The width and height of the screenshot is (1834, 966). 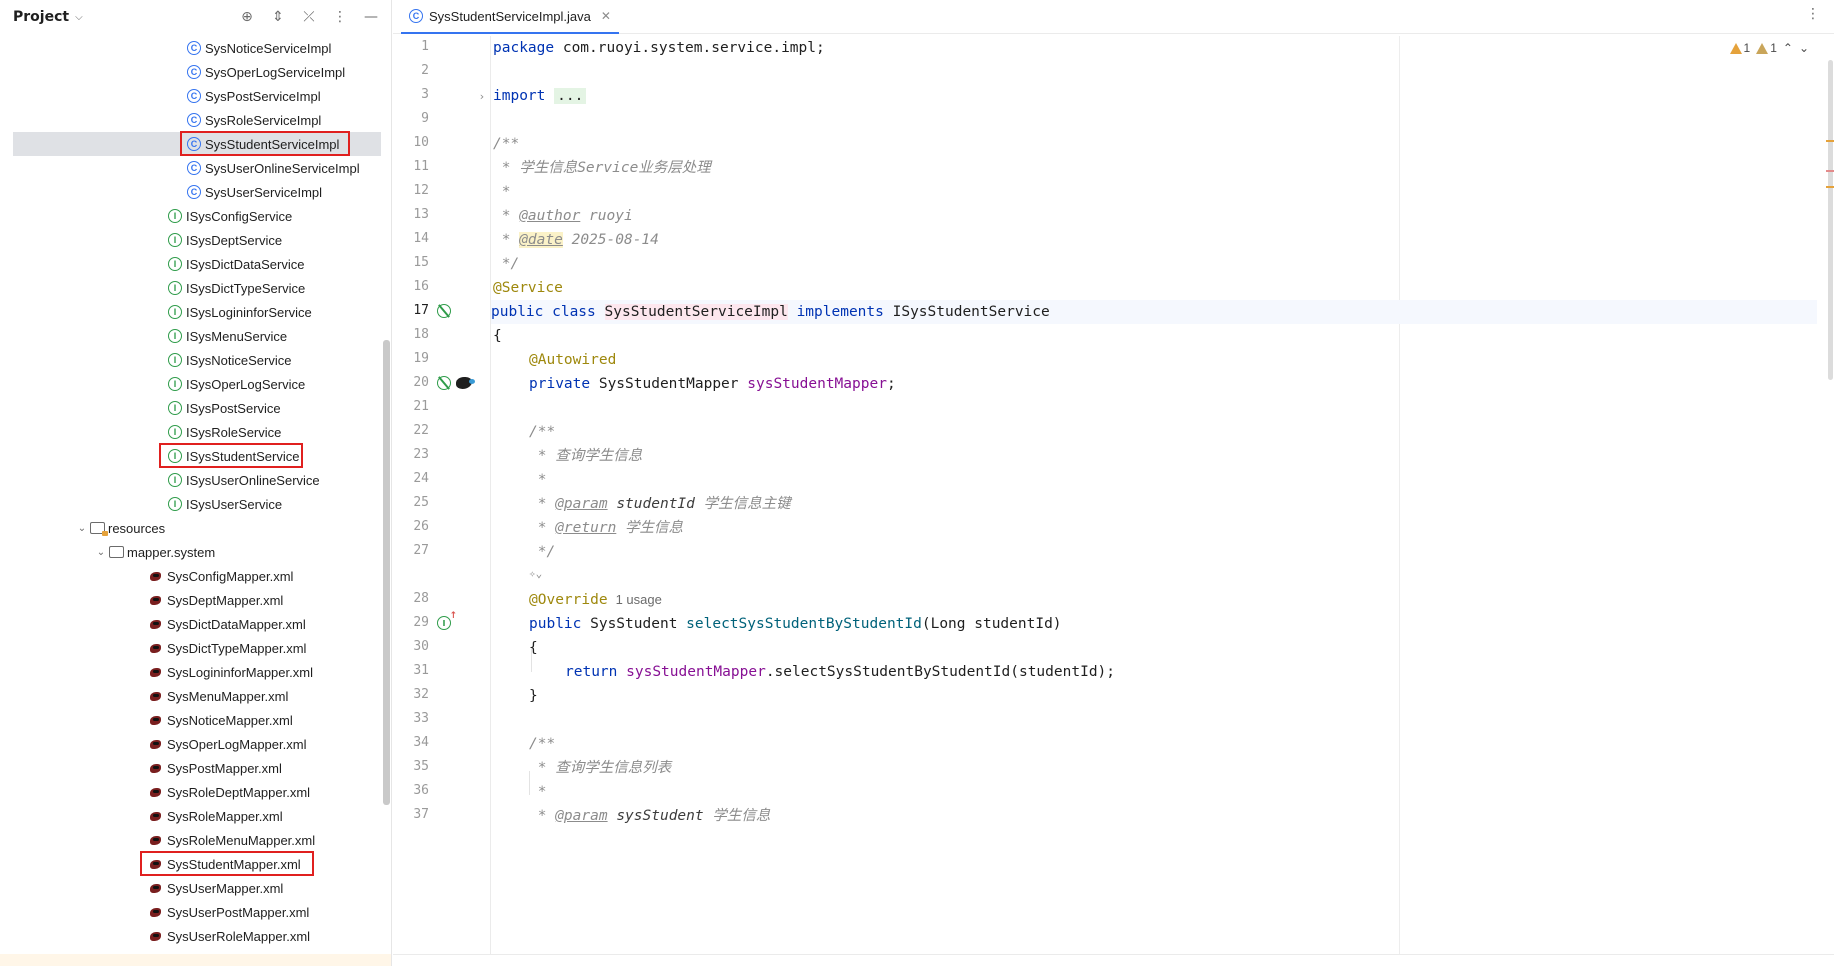 What do you see at coordinates (371, 17) in the screenshot?
I see `hide-panel-icon: —` at bounding box center [371, 17].